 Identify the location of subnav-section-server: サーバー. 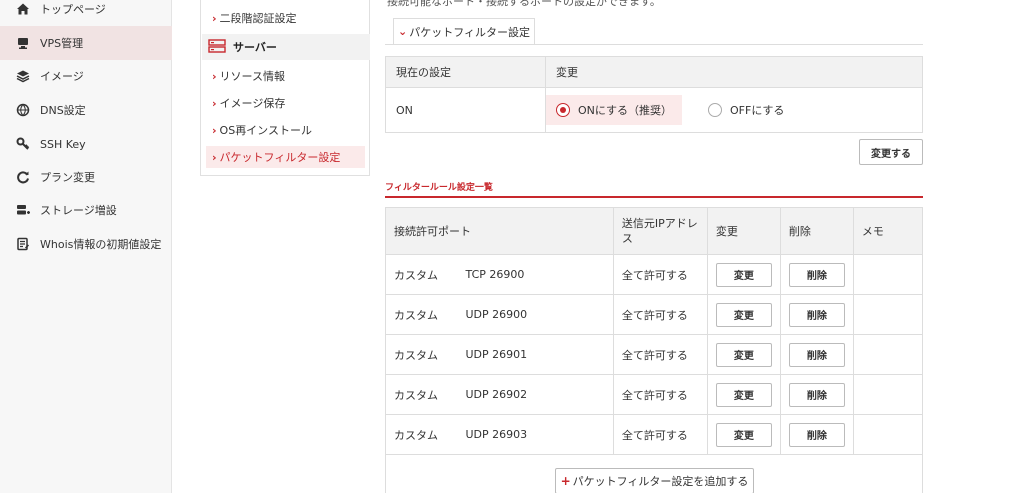
(286, 47).